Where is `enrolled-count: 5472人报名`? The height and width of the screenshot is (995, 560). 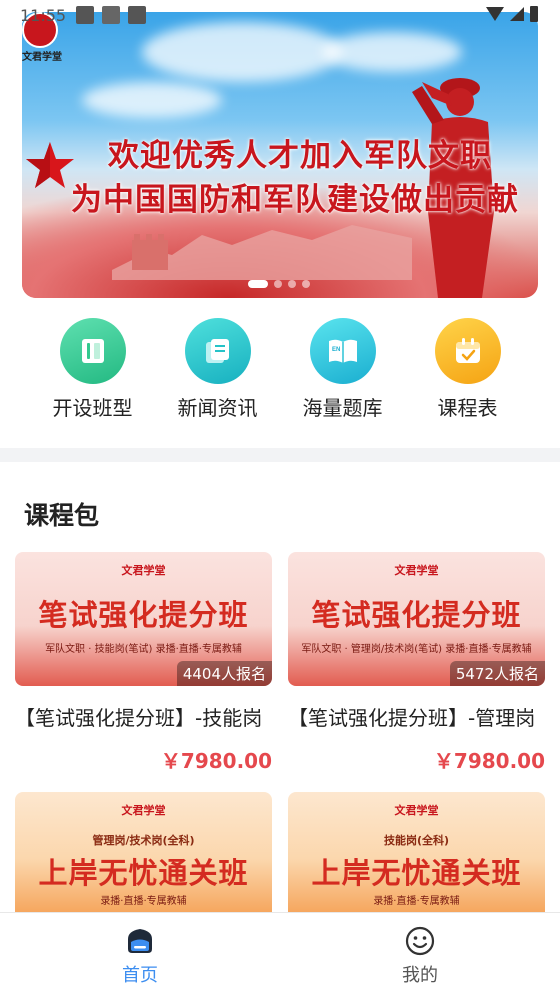
enrolled-count: 5472人报名 is located at coordinates (497, 673).